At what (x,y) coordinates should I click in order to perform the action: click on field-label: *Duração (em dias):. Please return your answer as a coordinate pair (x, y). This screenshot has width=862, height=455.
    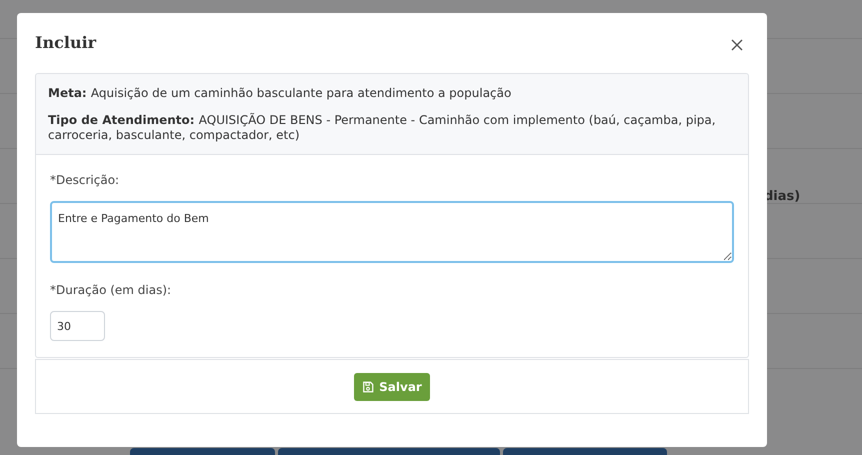
    Looking at the image, I should click on (111, 290).